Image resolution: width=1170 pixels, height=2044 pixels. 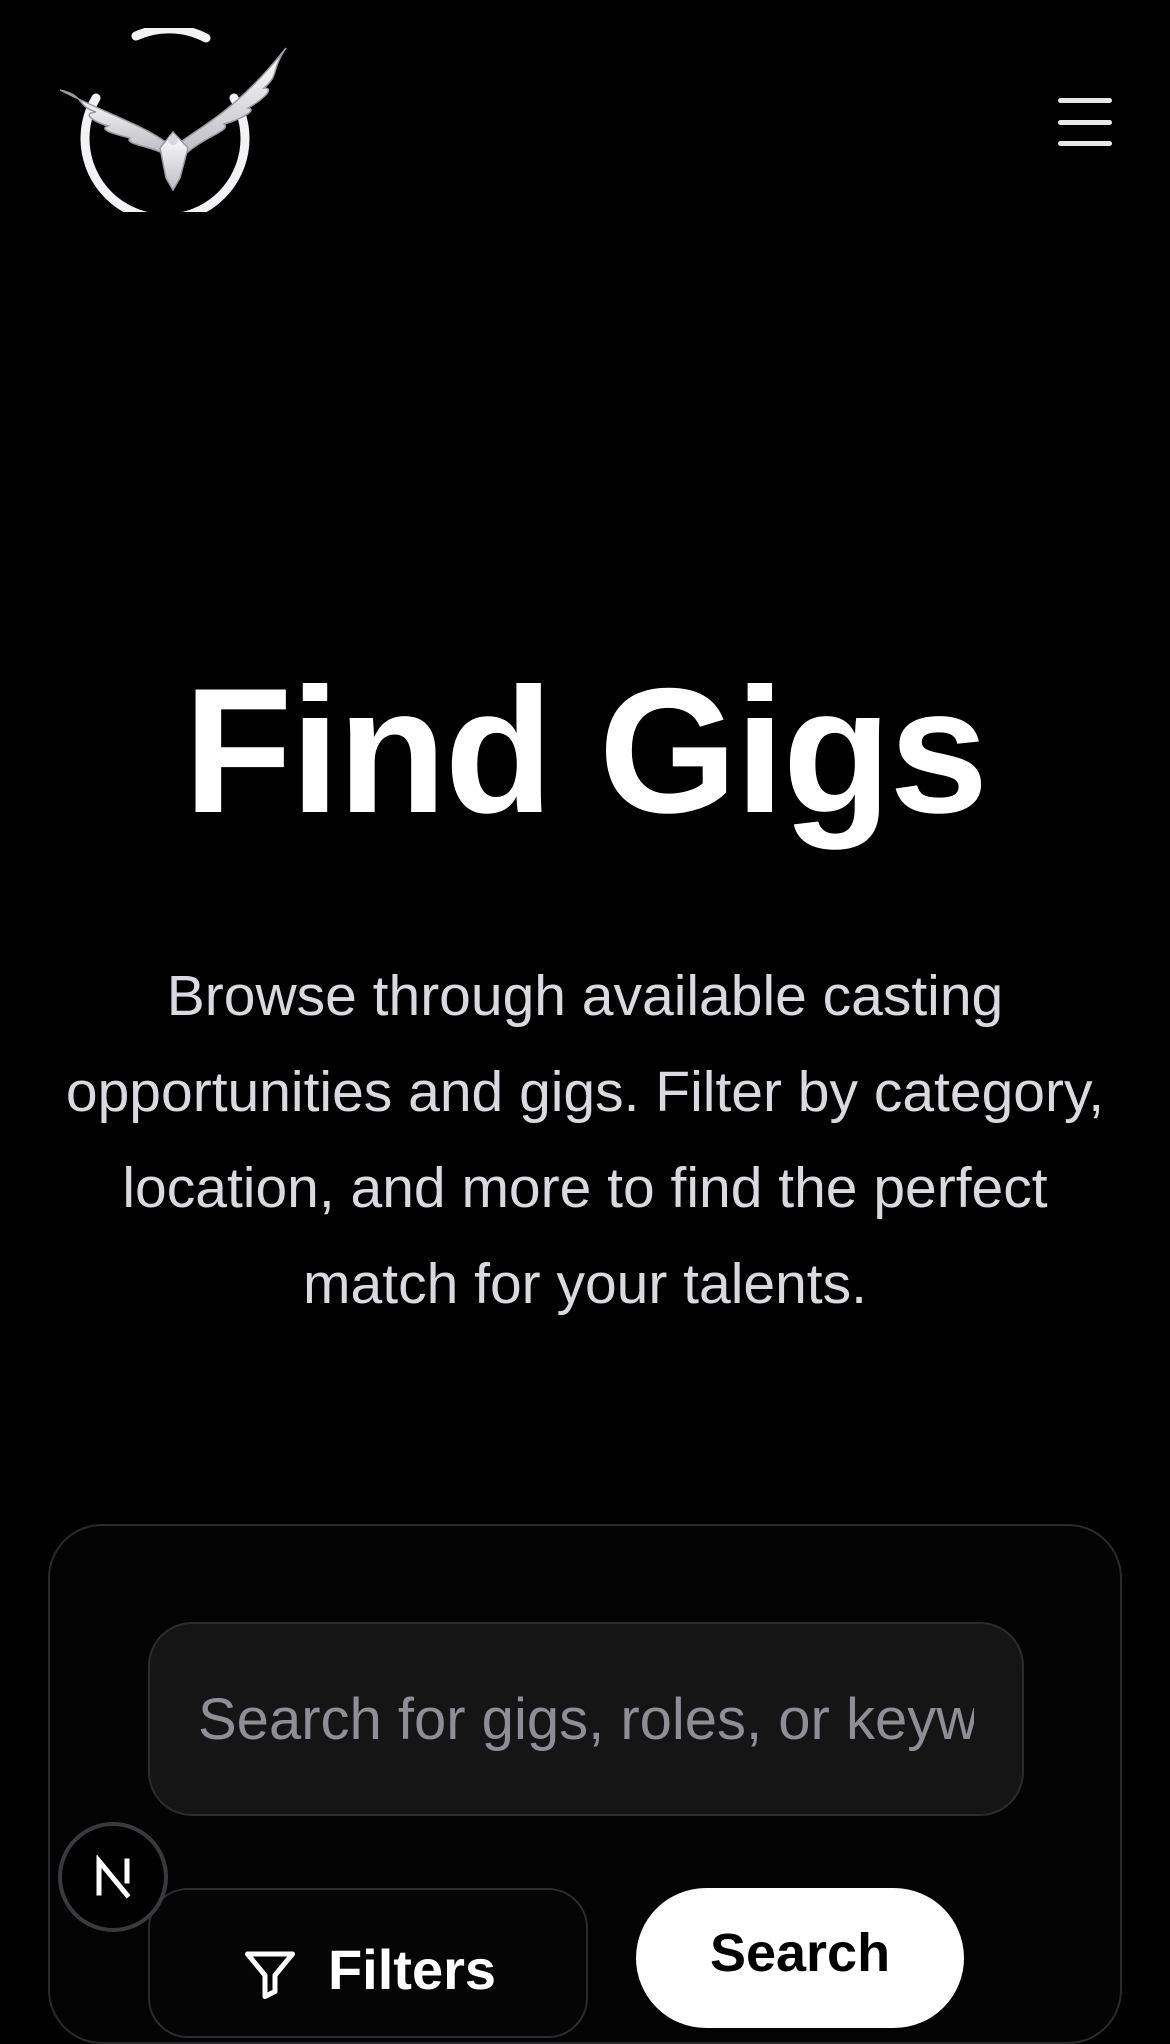 I want to click on filters-button: Filters, so click(x=368, y=1963).